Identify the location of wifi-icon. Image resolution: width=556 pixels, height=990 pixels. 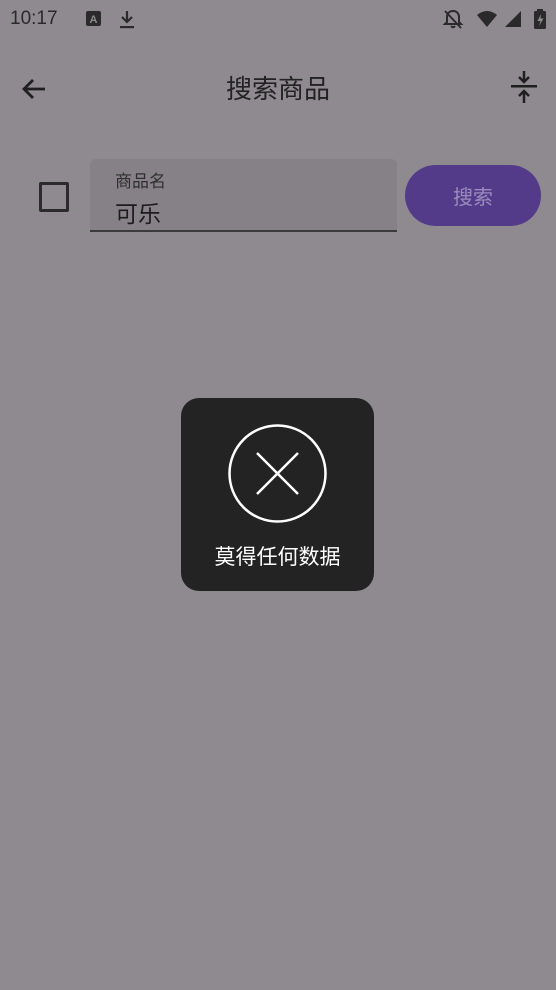
(487, 19).